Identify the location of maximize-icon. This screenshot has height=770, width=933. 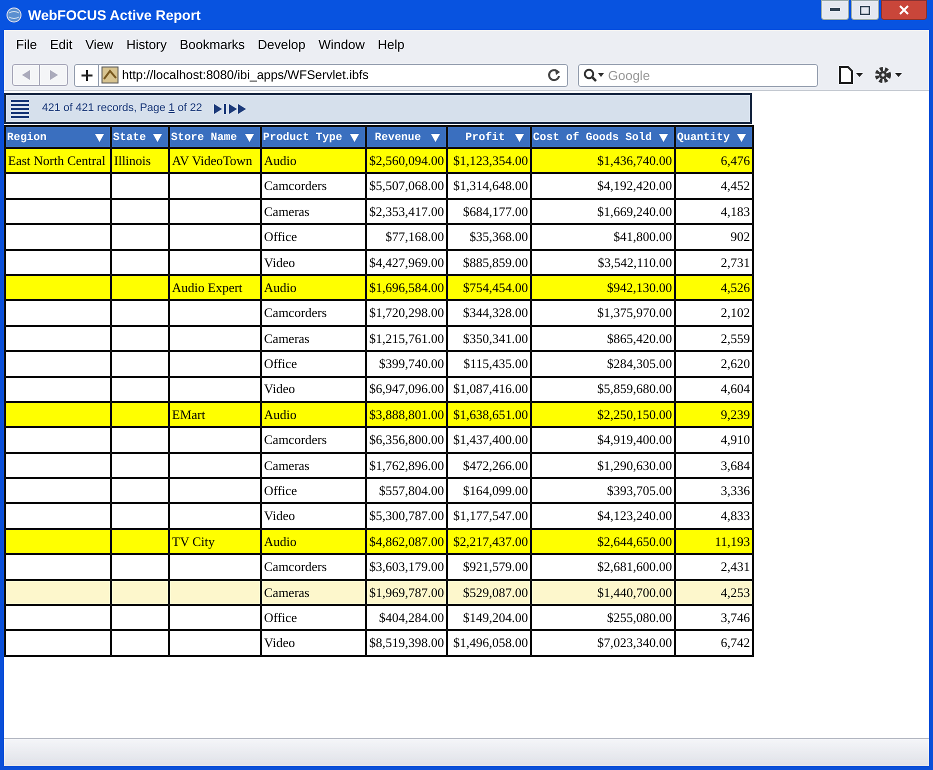
(865, 10).